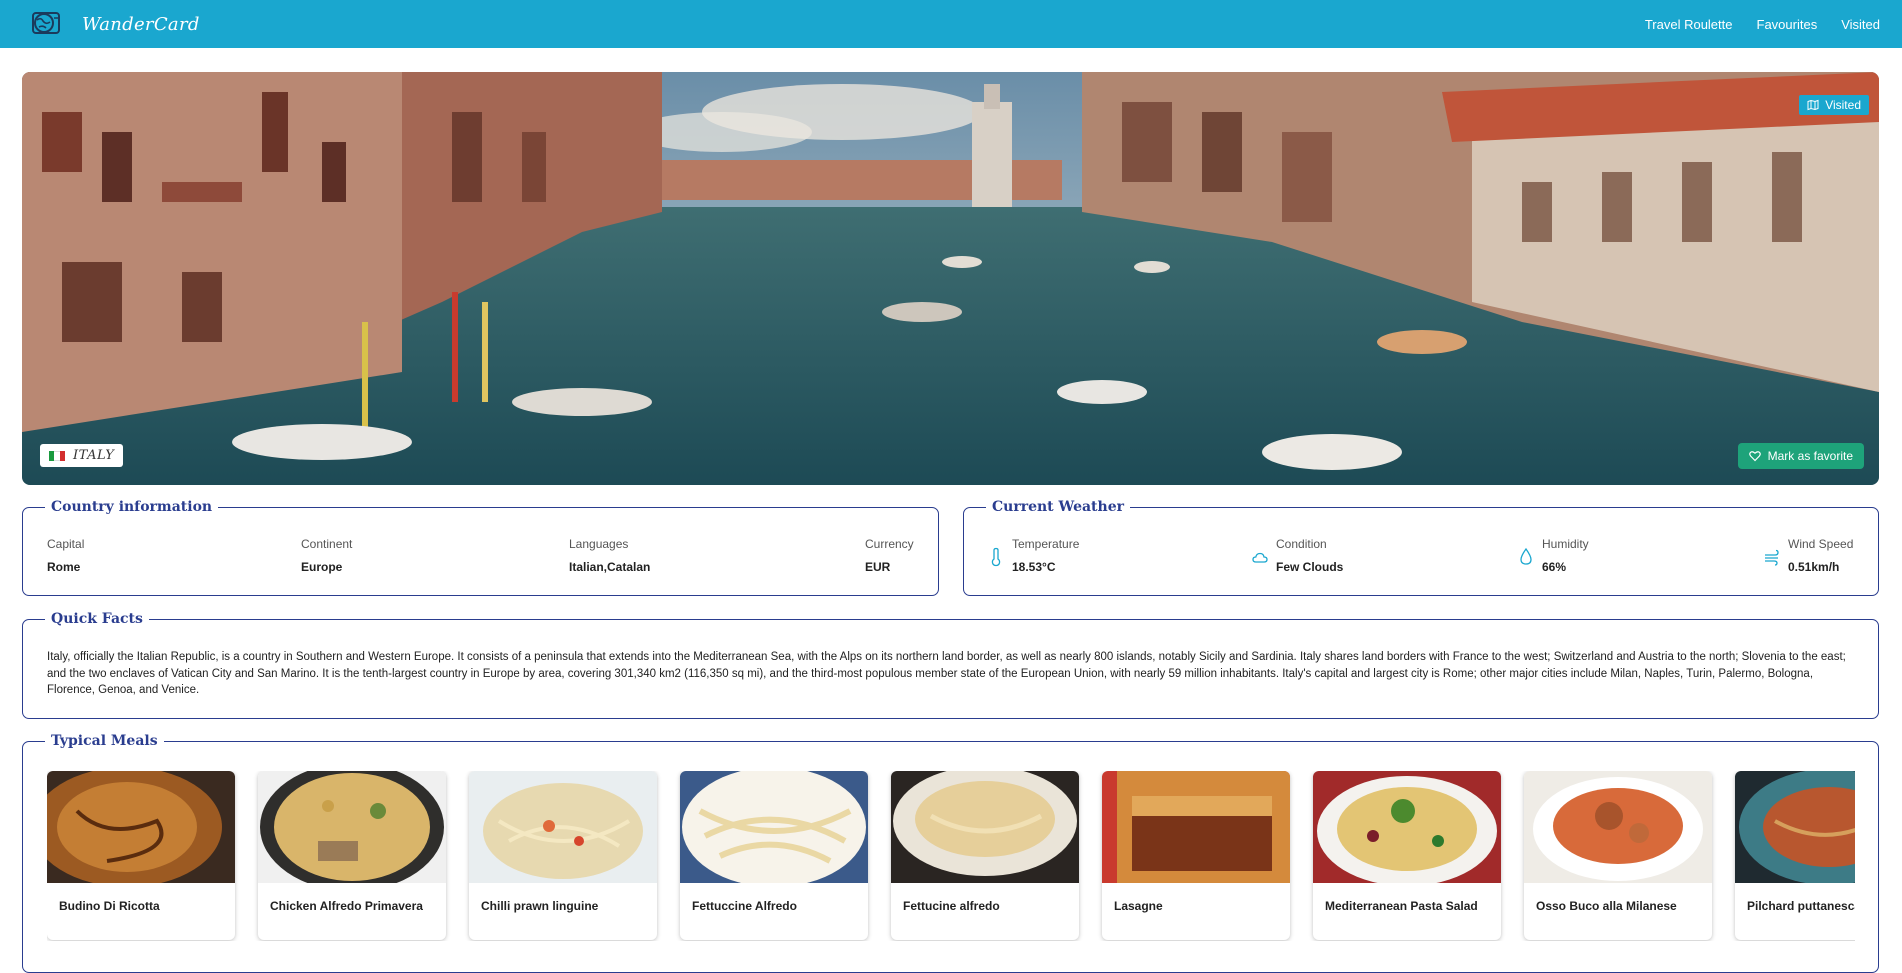 This screenshot has width=1902, height=973. What do you see at coordinates (609, 555) in the screenshot?
I see `languages-field: Languages Italian,Catalan` at bounding box center [609, 555].